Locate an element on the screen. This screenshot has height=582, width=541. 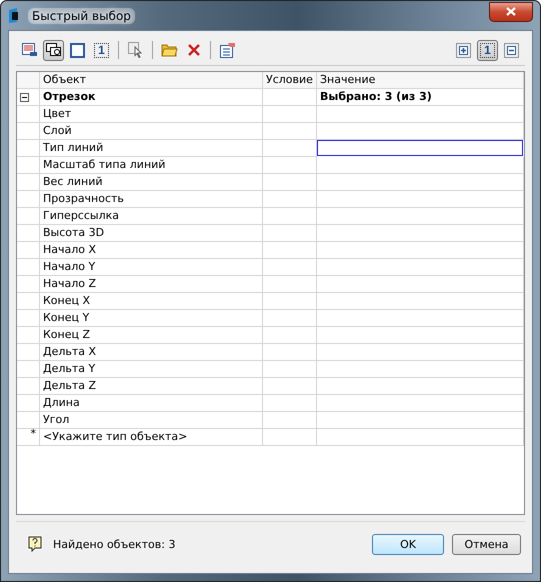
group-name: Отрезок is located at coordinates (151, 97).